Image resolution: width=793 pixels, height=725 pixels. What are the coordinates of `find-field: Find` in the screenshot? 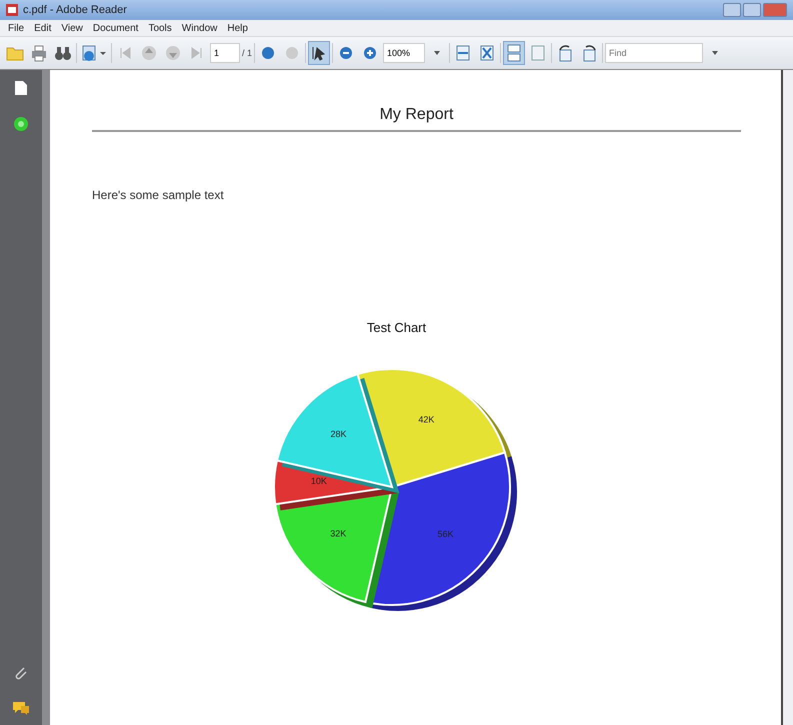 It's located at (654, 53).